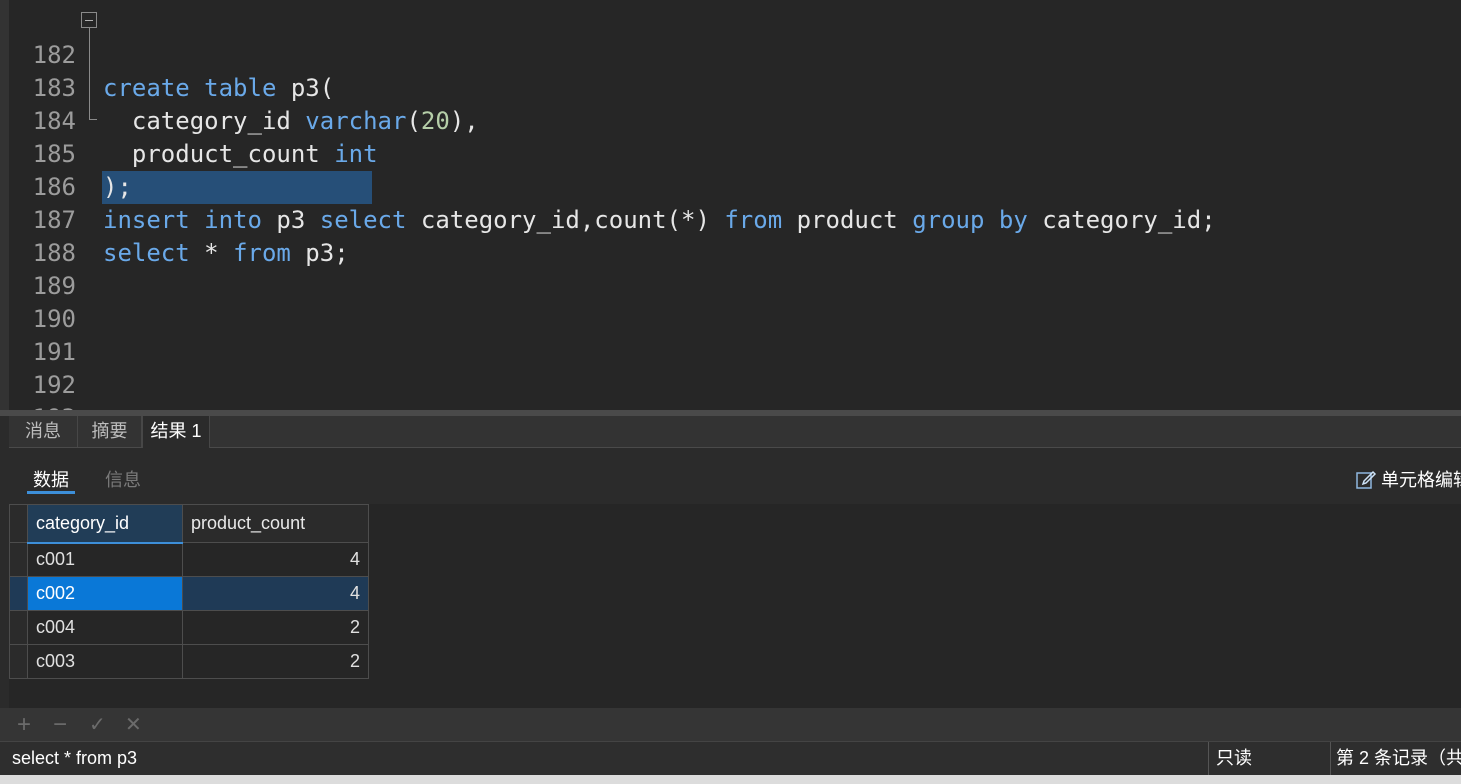 This screenshot has height=784, width=1461. What do you see at coordinates (133, 725) in the screenshot?
I see `discard-changes-button: ✕` at bounding box center [133, 725].